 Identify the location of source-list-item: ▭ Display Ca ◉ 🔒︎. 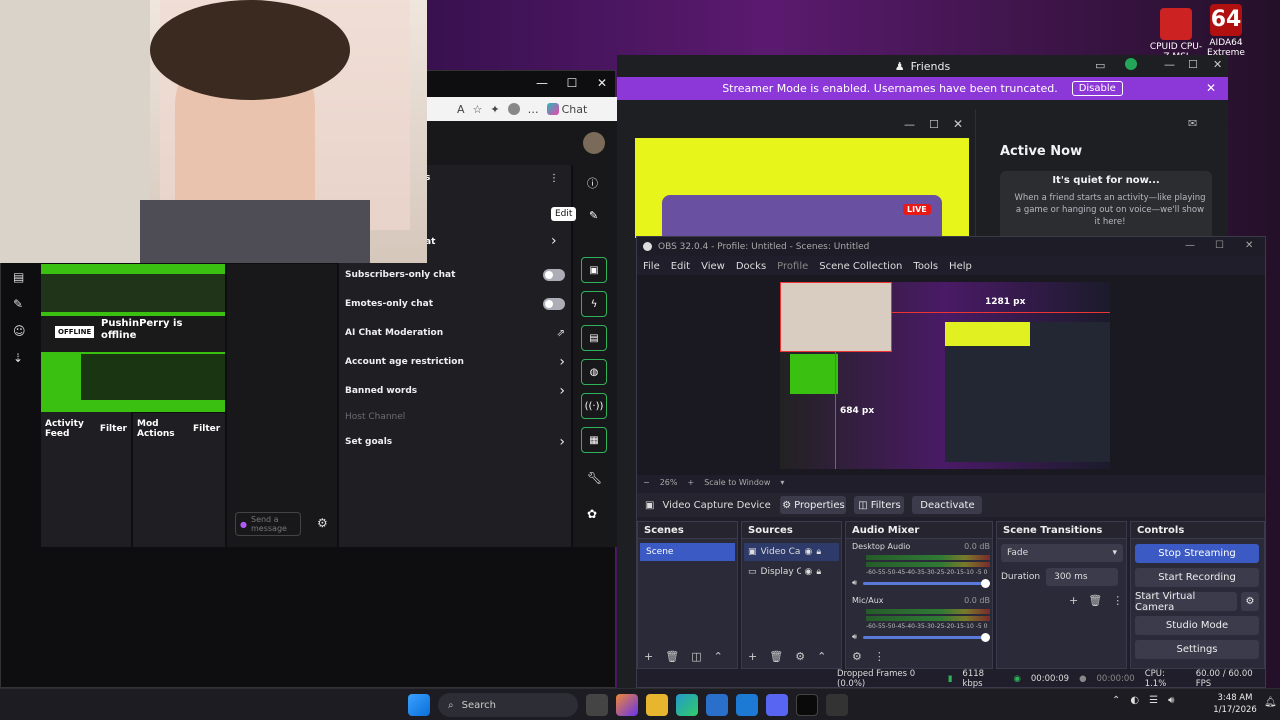
(791, 572).